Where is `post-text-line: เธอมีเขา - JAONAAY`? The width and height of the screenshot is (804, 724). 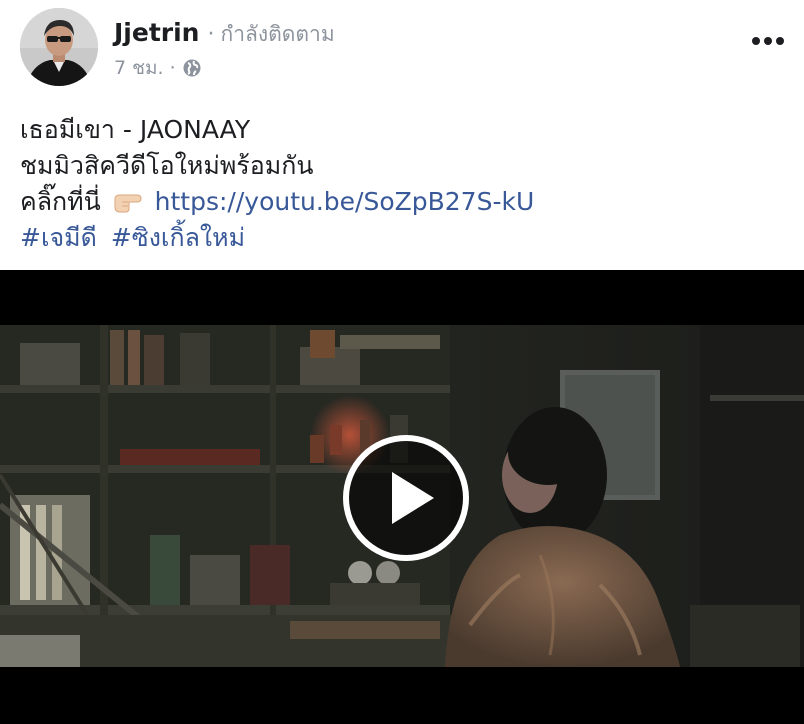
post-text-line: เธอมีเขา - JAONAAY is located at coordinates (135, 129).